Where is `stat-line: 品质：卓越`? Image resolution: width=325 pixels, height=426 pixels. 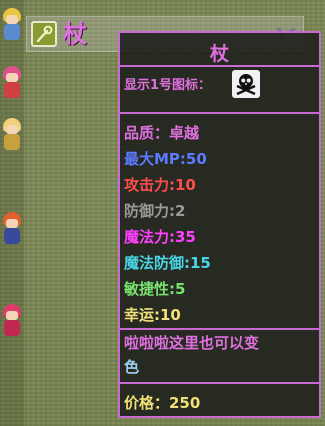
stat-line: 品质：卓越 is located at coordinates (162, 133).